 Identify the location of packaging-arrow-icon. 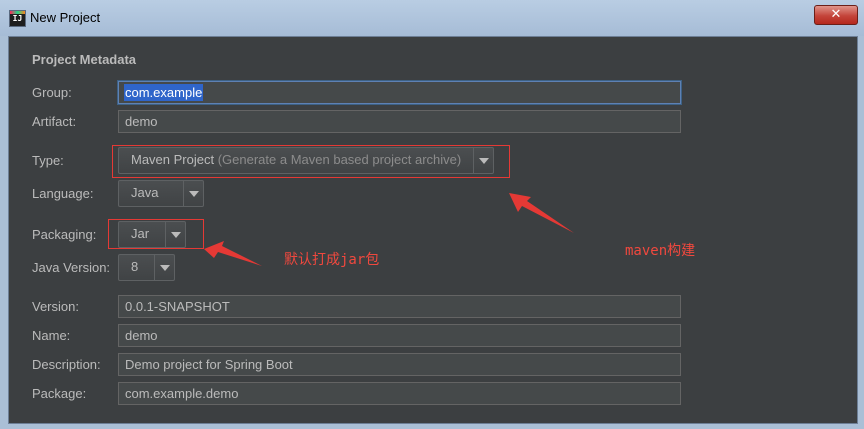
(233, 253).